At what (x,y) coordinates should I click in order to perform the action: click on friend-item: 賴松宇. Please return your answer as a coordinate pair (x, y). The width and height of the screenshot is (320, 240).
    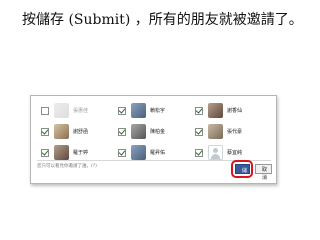
    Looking at the image, I should click on (154, 110).